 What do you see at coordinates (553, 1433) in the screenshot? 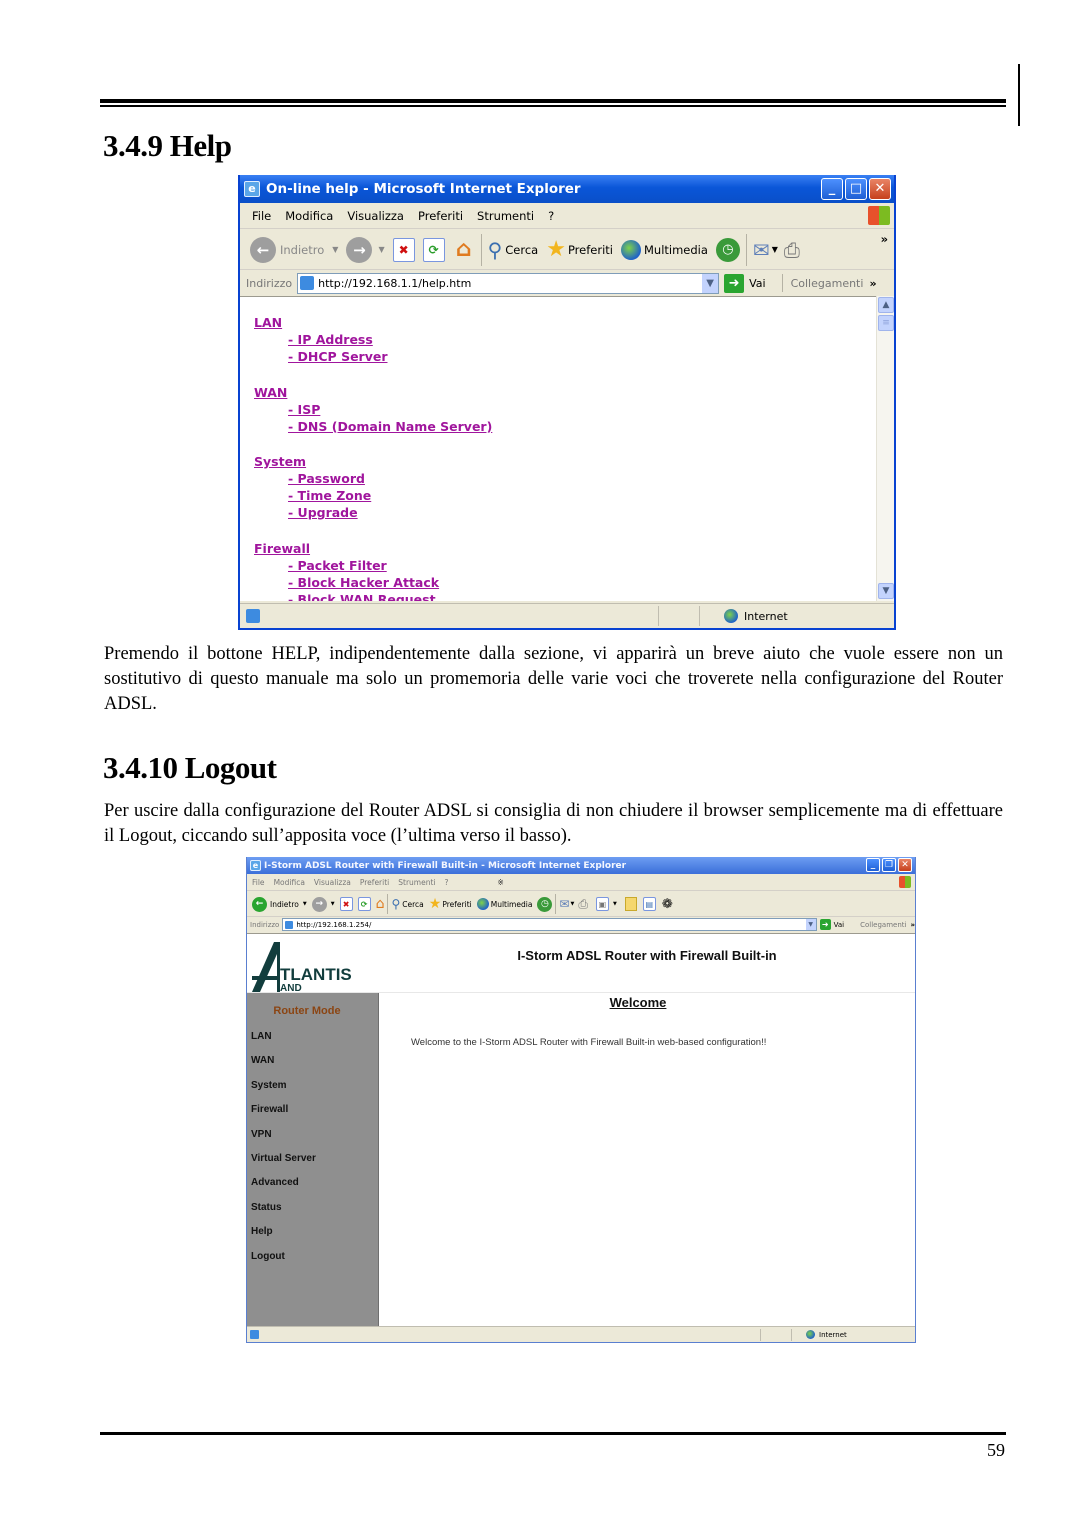
I see `footer-rule` at bounding box center [553, 1433].